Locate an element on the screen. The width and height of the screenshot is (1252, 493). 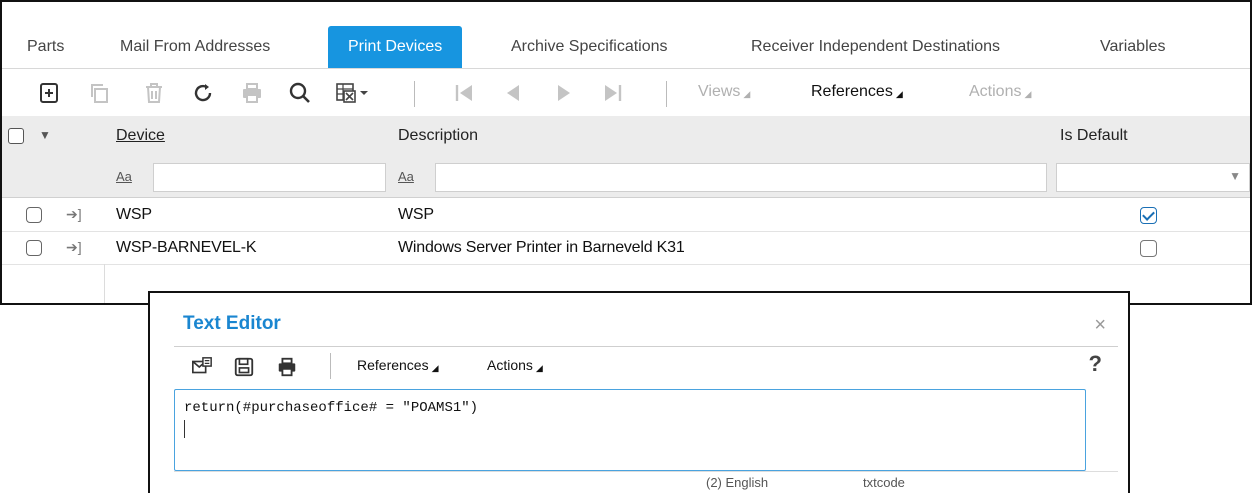
status-language: (2) English is located at coordinates (737, 482).